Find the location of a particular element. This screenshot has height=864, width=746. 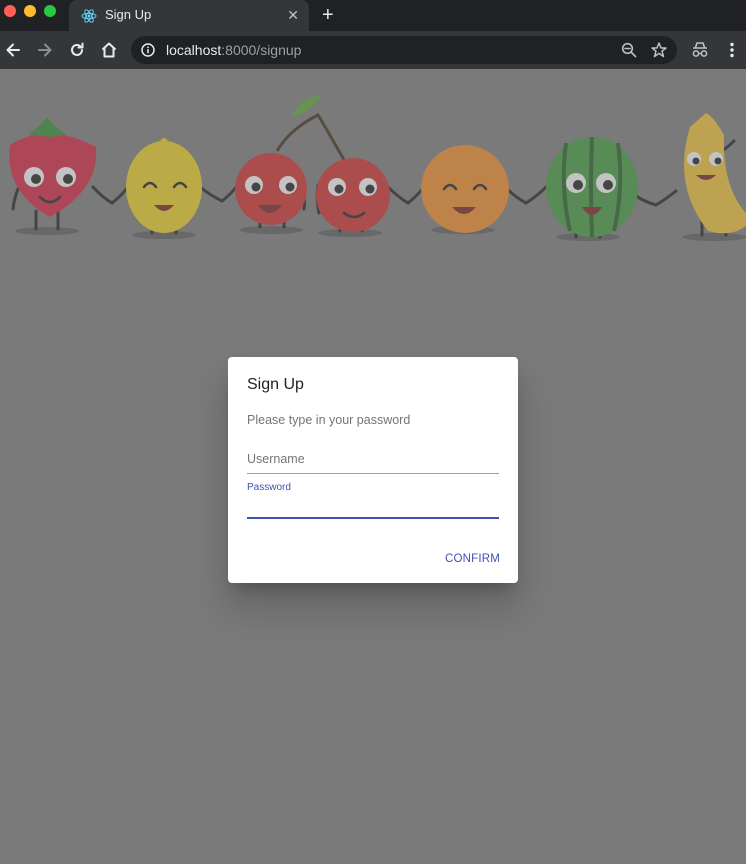

browser-tab-bar: Sign Up ✕ + is located at coordinates (373, 15).